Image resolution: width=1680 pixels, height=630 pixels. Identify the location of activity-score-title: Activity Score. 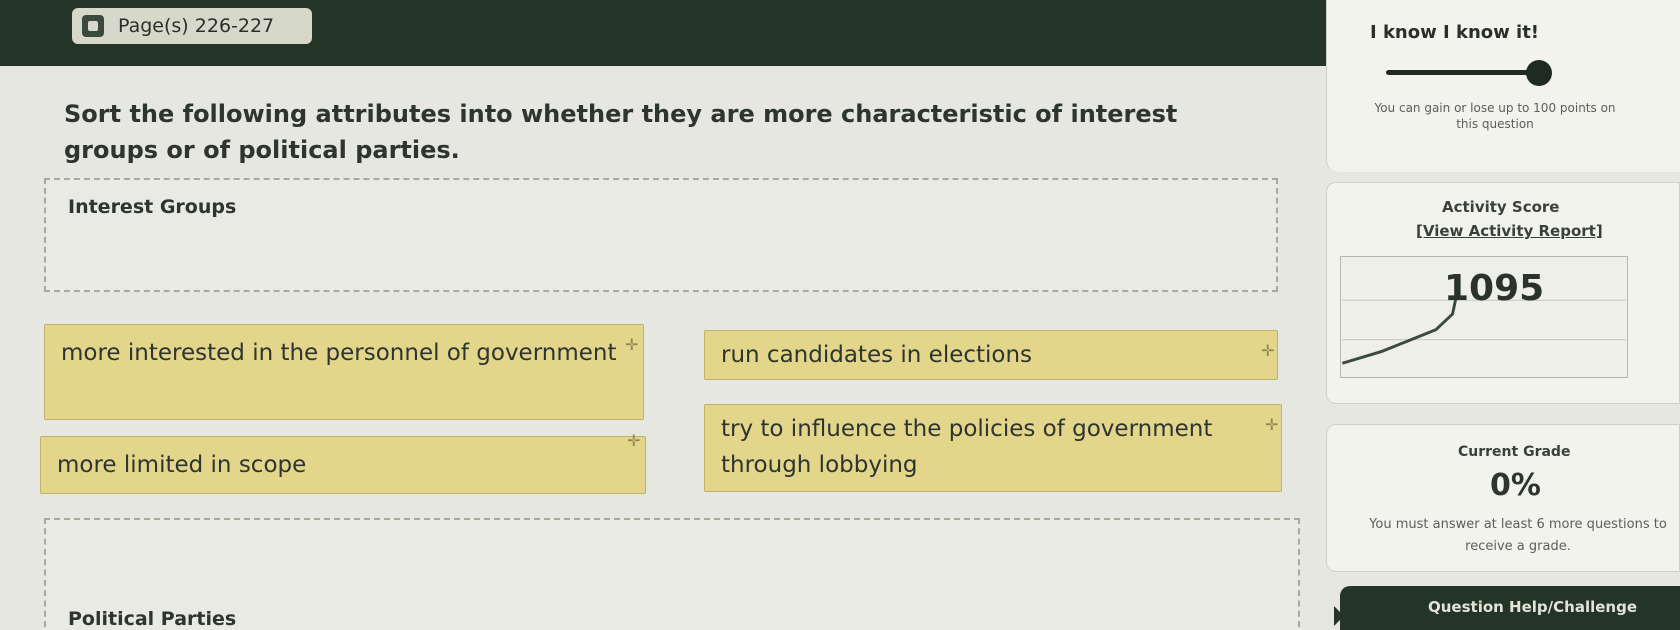
(1501, 207).